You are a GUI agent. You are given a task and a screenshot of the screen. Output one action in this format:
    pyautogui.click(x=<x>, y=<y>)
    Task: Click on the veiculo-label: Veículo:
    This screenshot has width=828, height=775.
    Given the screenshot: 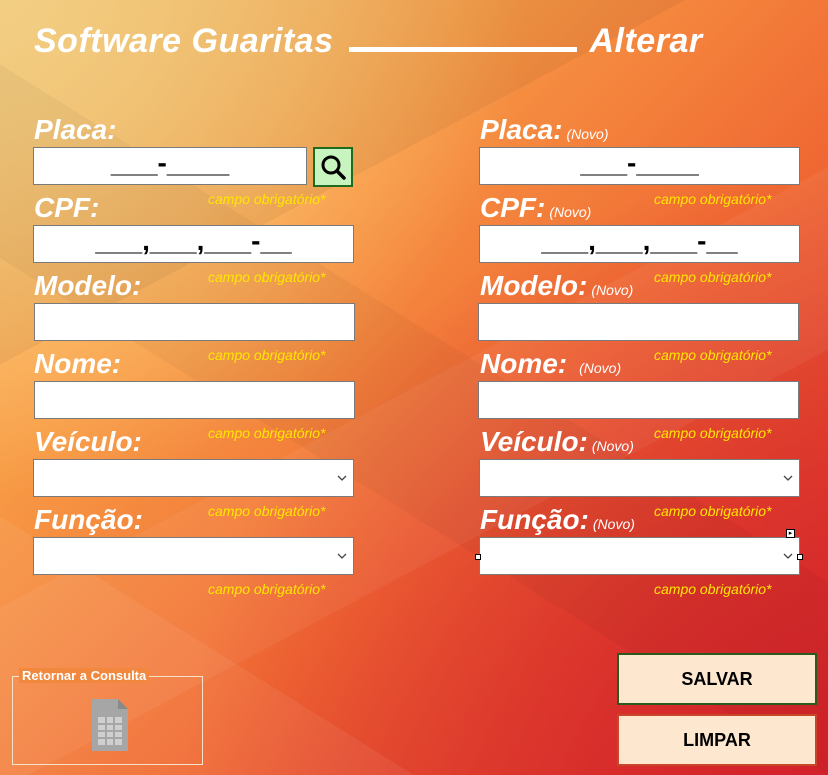 What is the action you would take?
    pyautogui.click(x=88, y=441)
    